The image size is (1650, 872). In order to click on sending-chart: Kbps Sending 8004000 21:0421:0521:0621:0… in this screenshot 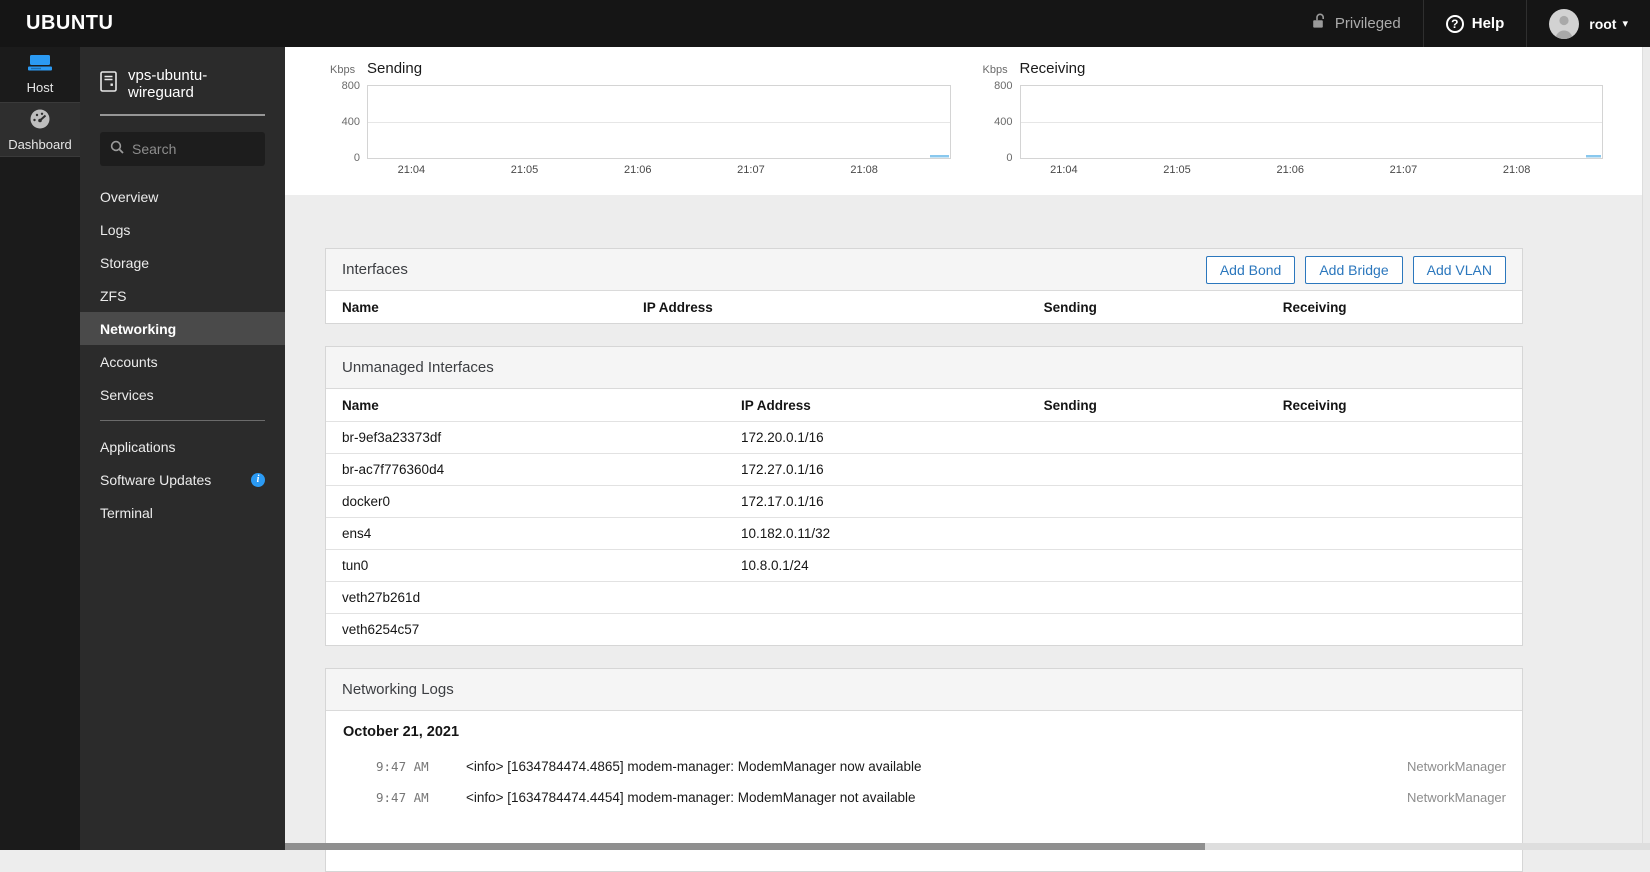, I will do `click(640, 127)`.